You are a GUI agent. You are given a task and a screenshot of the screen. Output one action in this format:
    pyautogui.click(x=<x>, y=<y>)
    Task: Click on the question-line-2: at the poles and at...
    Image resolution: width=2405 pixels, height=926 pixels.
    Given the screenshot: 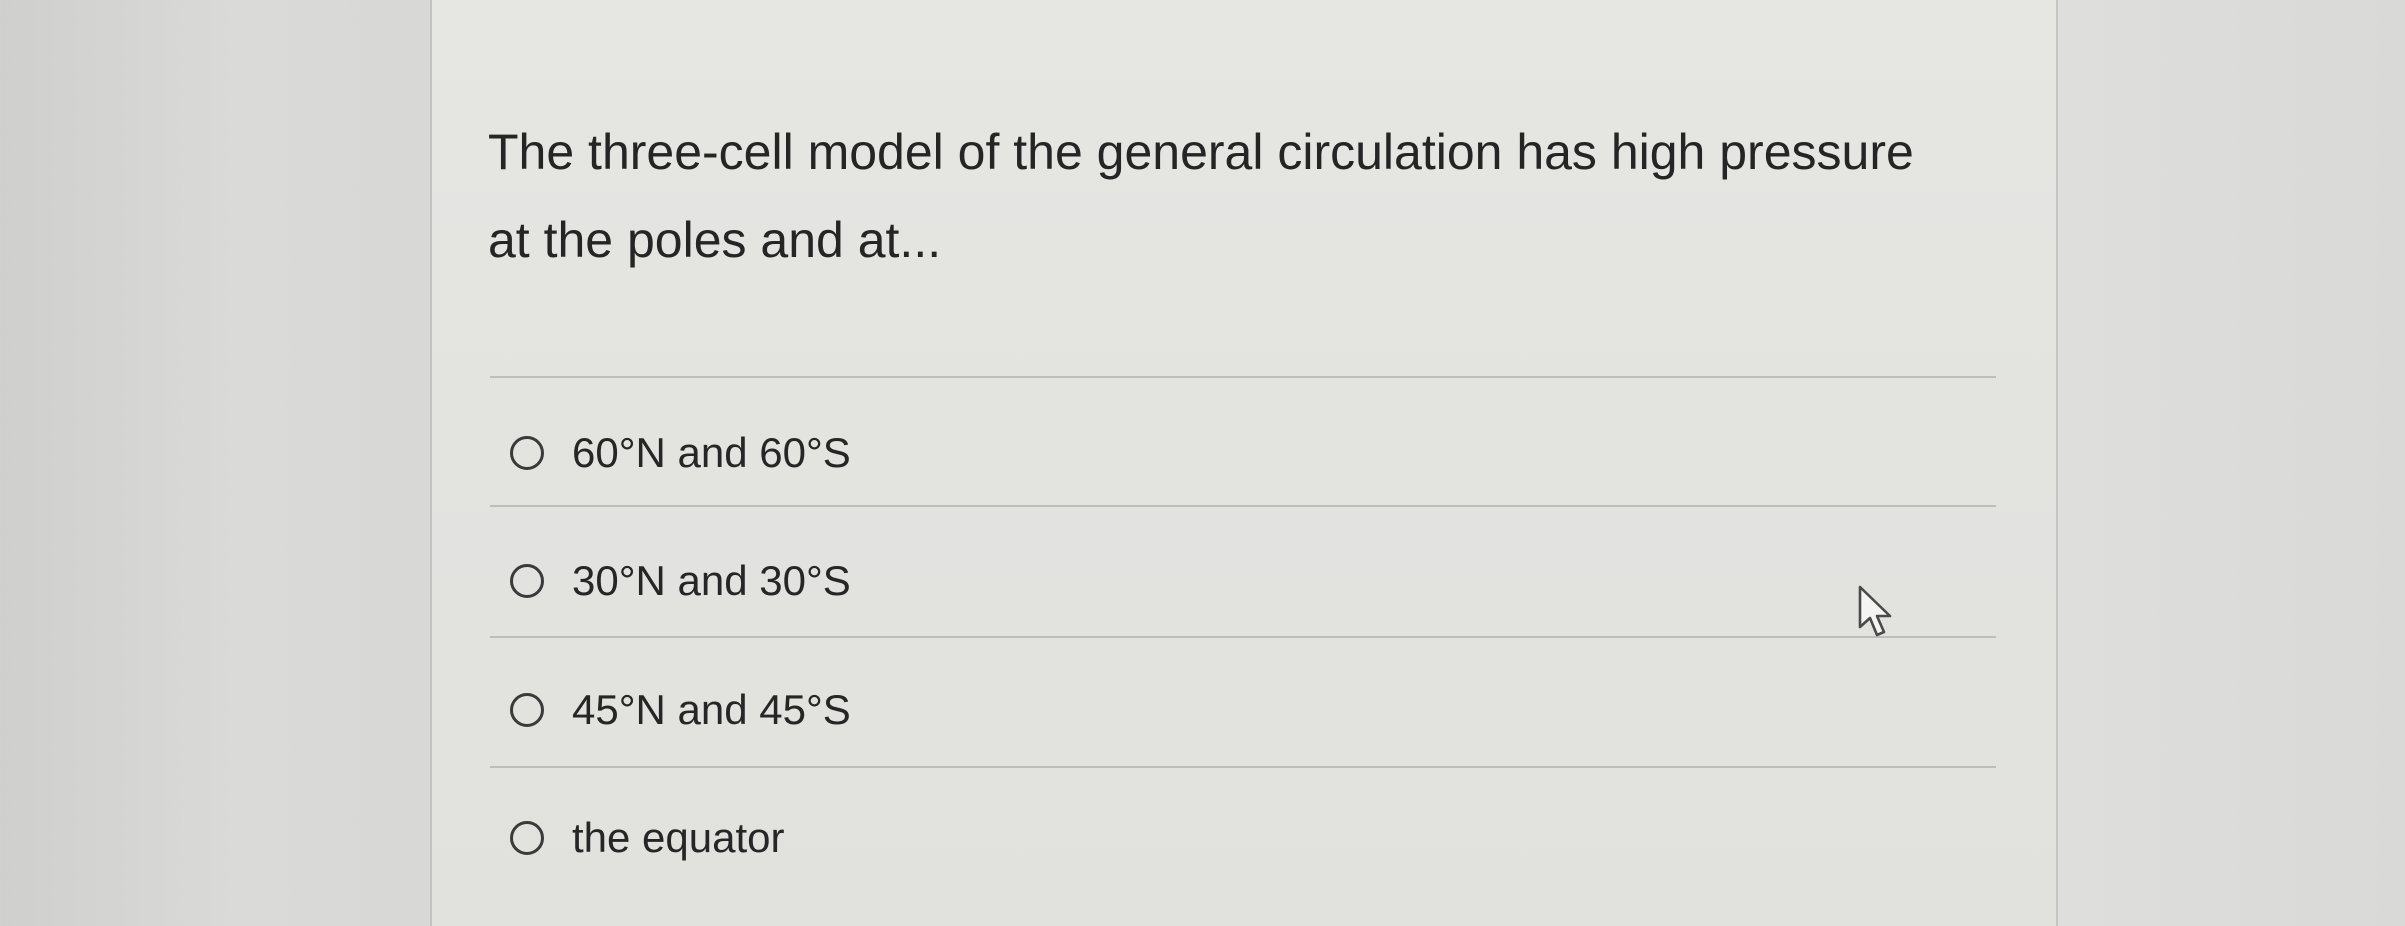 What is the action you would take?
    pyautogui.click(x=715, y=240)
    